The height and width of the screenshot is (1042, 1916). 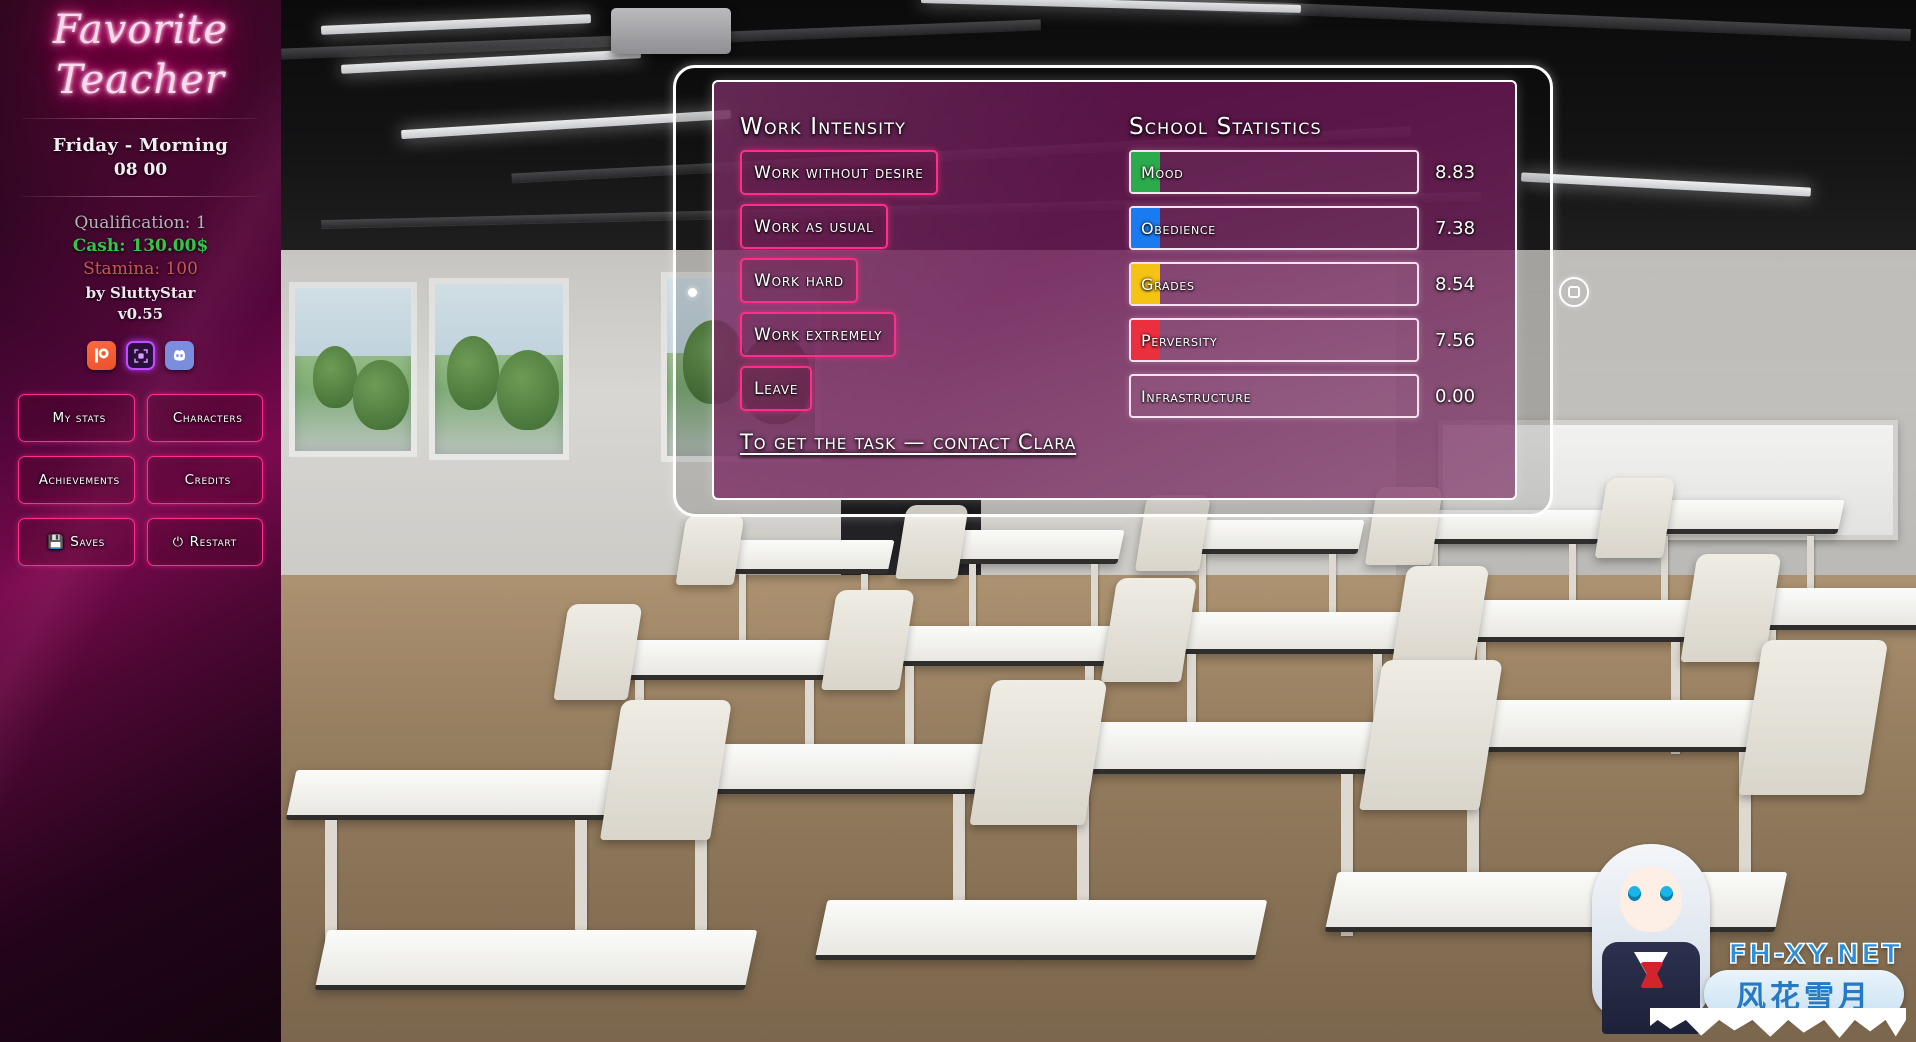 What do you see at coordinates (1196, 396) in the screenshot?
I see `stat-label: Infrastructure` at bounding box center [1196, 396].